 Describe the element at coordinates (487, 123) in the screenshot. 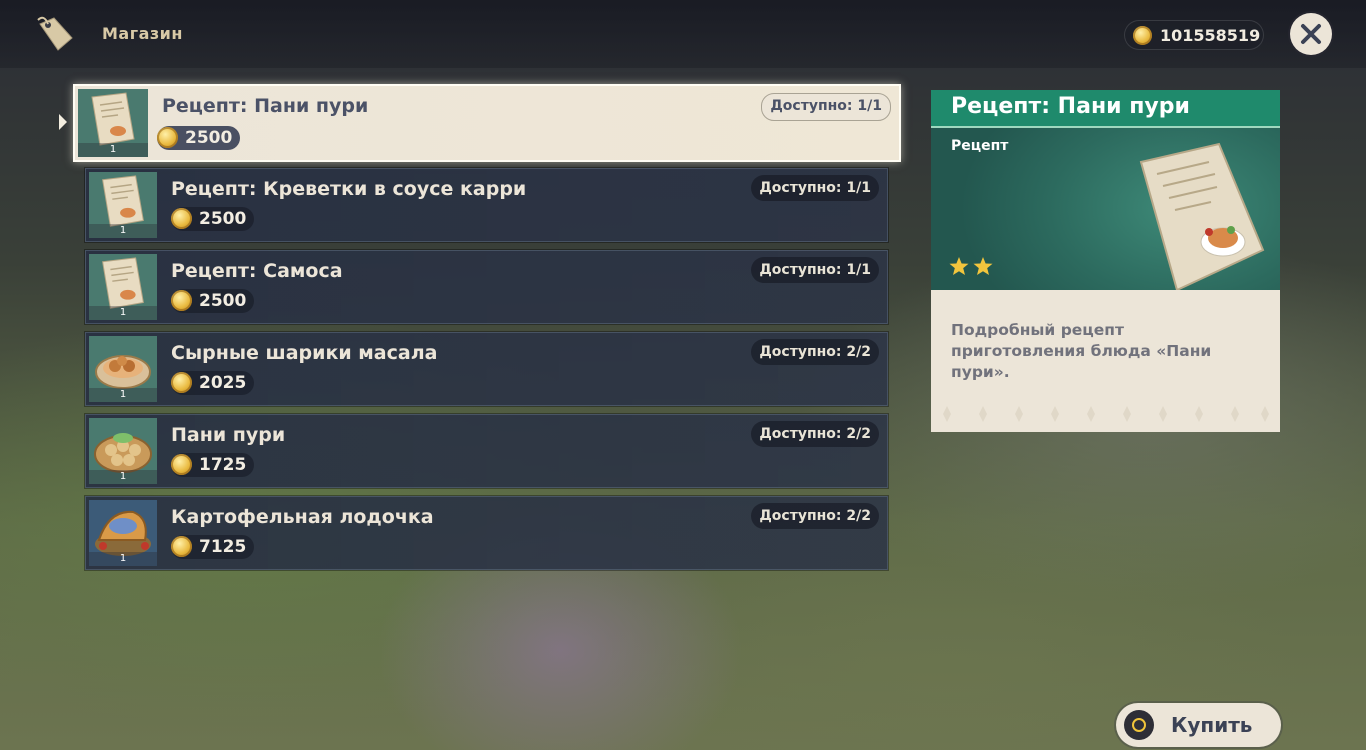

I see `shop-item: 1 Рецепт: Пани пури 2500 Доступно: 1/1` at that location.